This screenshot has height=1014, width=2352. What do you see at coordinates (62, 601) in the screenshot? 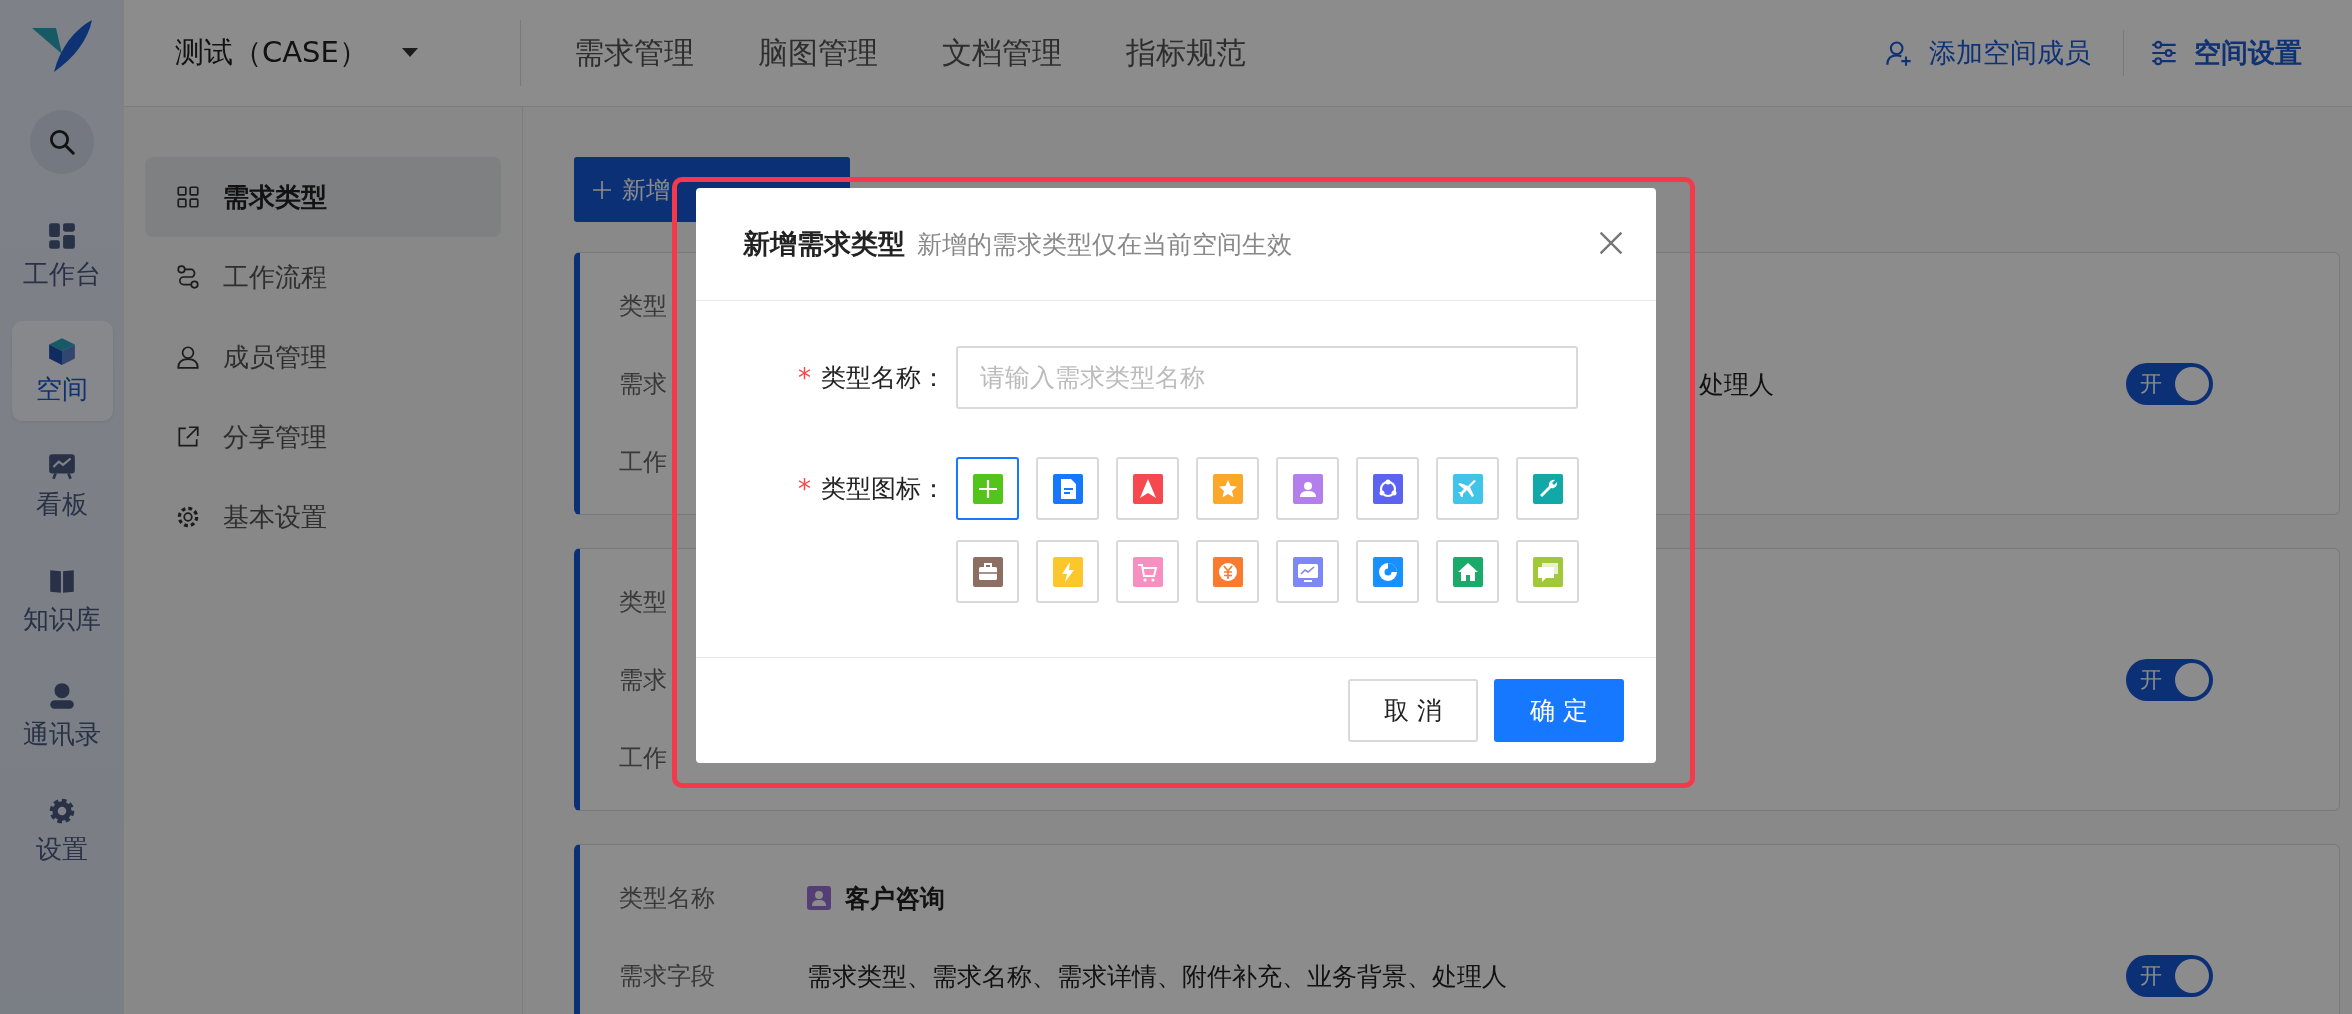
I see `nav-item: 知识库` at bounding box center [62, 601].